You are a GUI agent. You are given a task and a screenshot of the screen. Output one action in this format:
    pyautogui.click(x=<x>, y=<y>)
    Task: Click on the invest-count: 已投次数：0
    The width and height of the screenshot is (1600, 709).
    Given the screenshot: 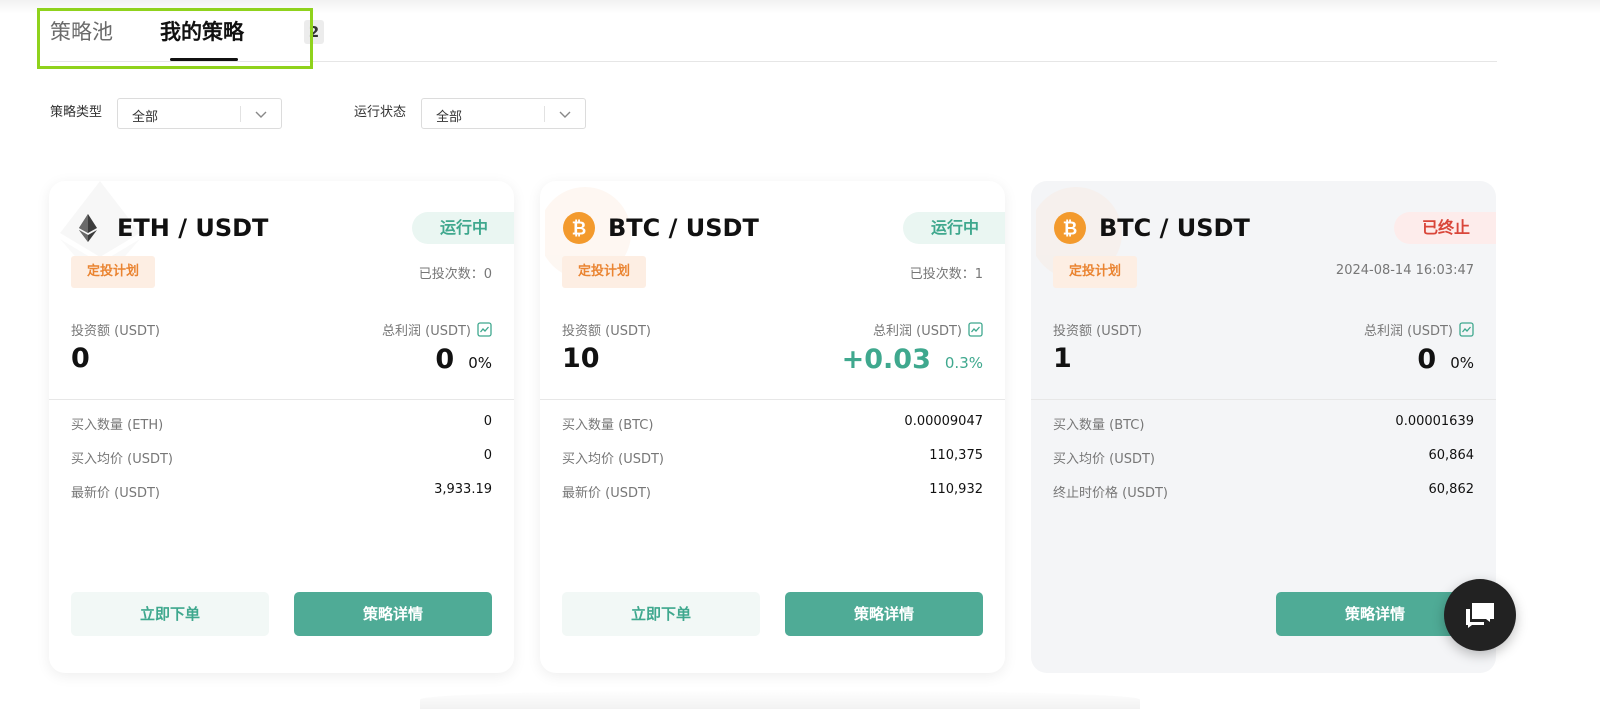 What is the action you would take?
    pyautogui.click(x=455, y=274)
    